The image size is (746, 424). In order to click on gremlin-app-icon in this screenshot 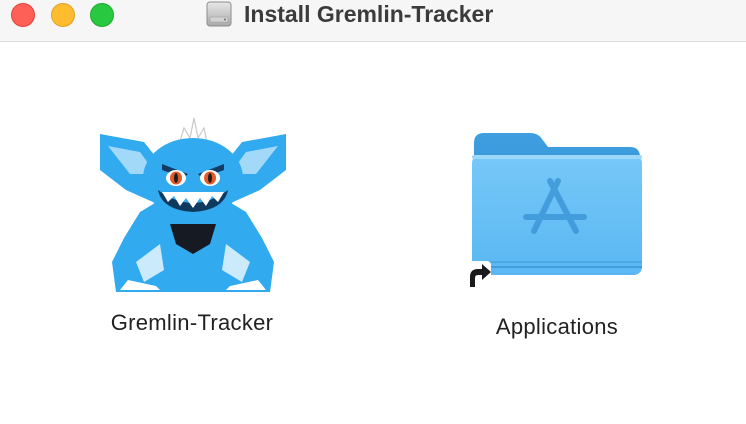, I will do `click(193, 203)`.